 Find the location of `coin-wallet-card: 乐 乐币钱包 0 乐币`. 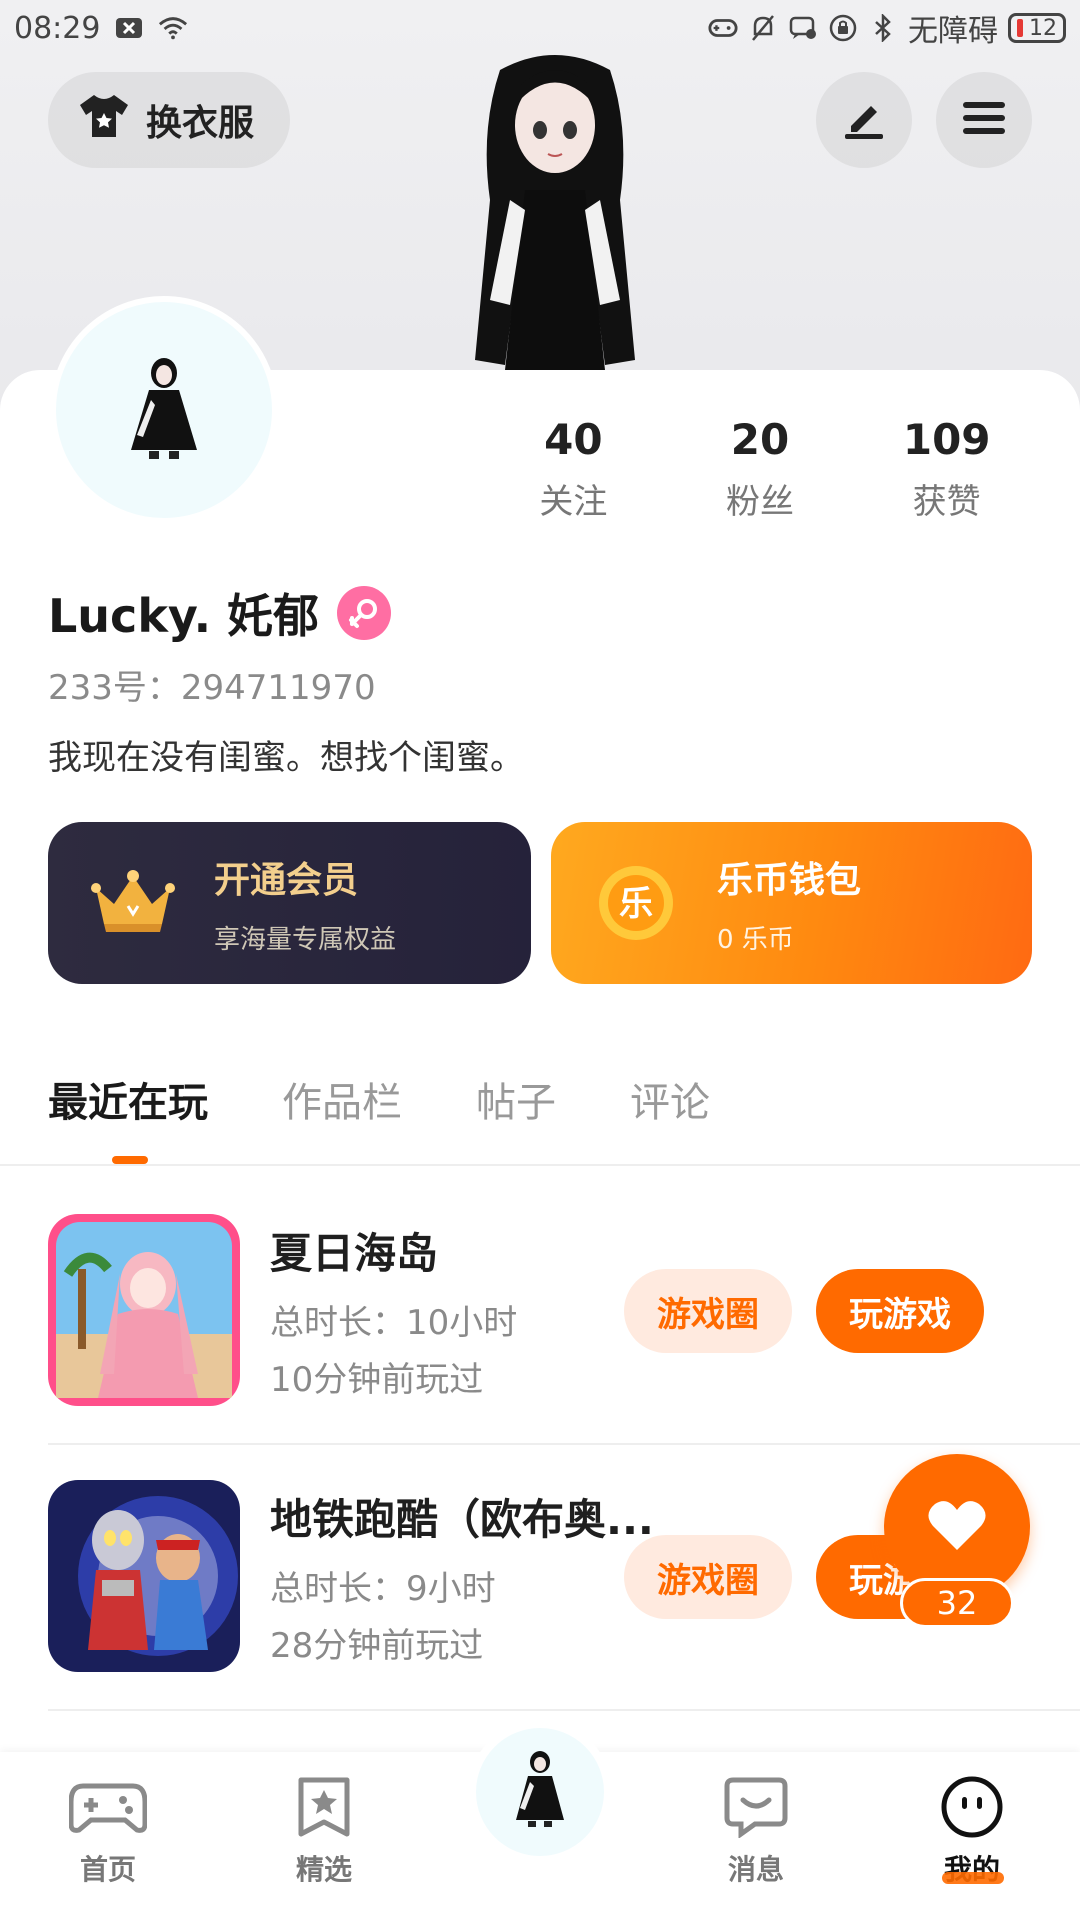

coin-wallet-card: 乐 乐币钱包 0 乐币 is located at coordinates (791, 903).